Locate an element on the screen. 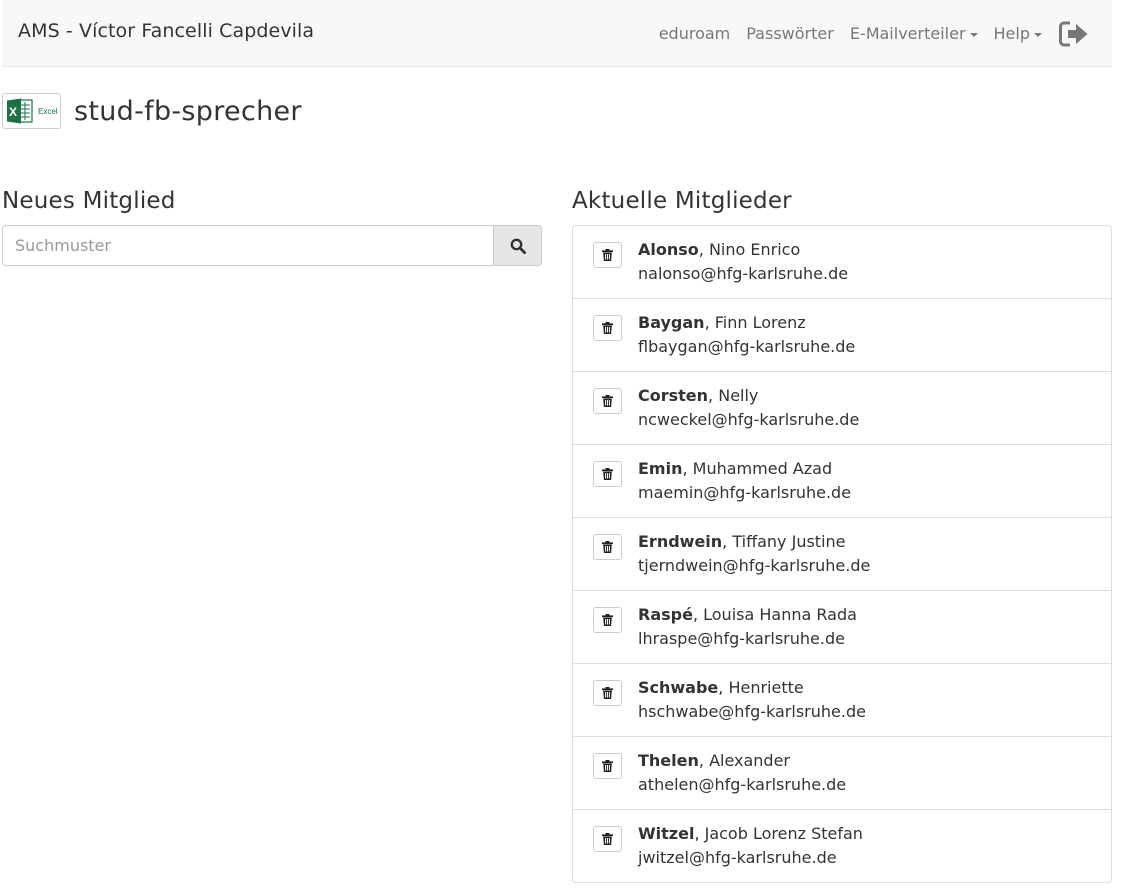 This screenshot has width=1125, height=888. member-email: athelen@hfg-karlsruhe.de is located at coordinates (742, 784).